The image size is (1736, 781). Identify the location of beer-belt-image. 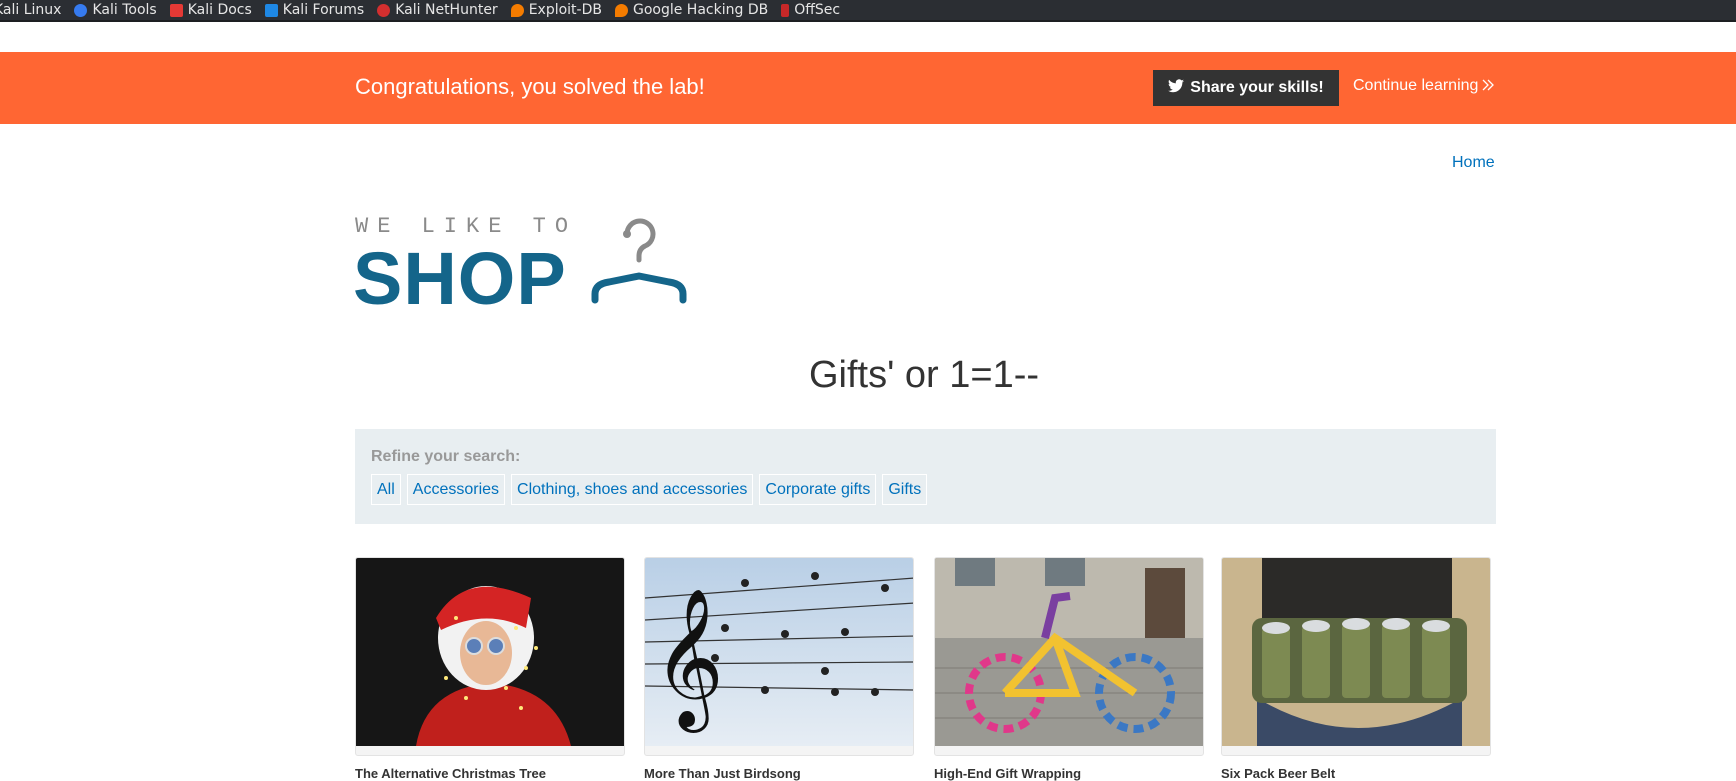
(1356, 656).